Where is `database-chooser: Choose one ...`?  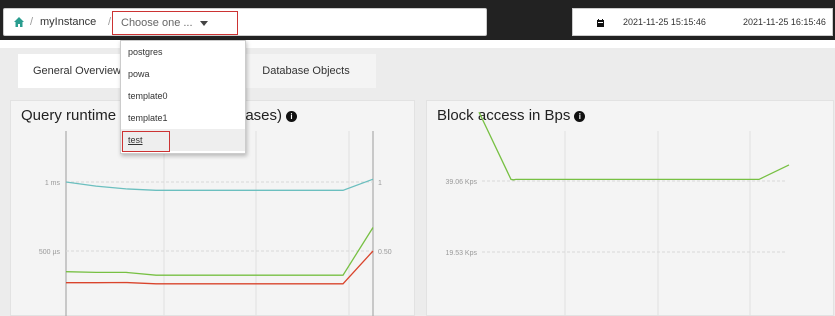 database-chooser: Choose one ... is located at coordinates (175, 23).